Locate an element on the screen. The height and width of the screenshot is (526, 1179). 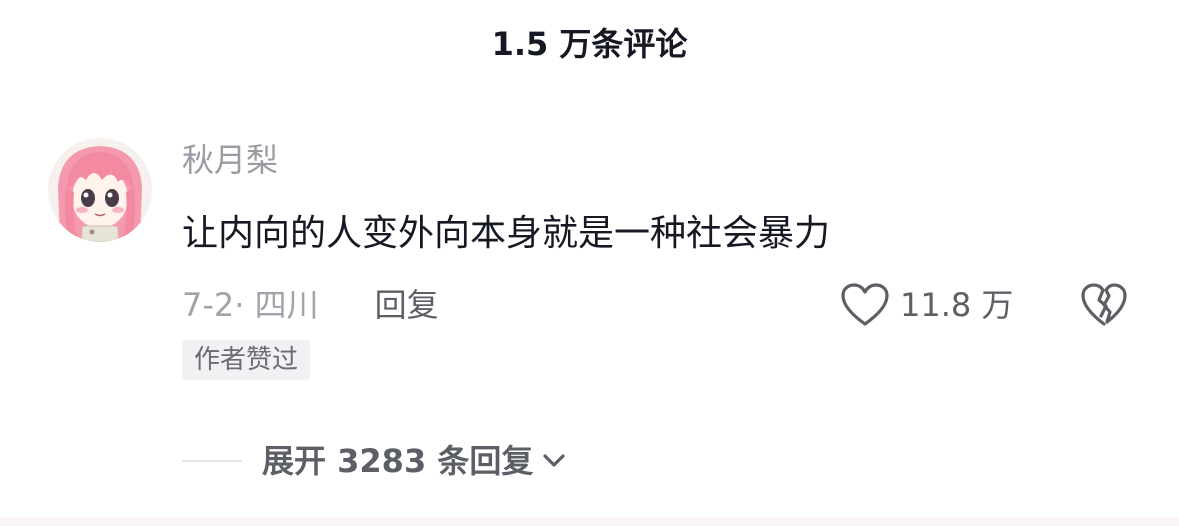
expand-replies-row: 展开 3283 条回复 is located at coordinates (375, 461).